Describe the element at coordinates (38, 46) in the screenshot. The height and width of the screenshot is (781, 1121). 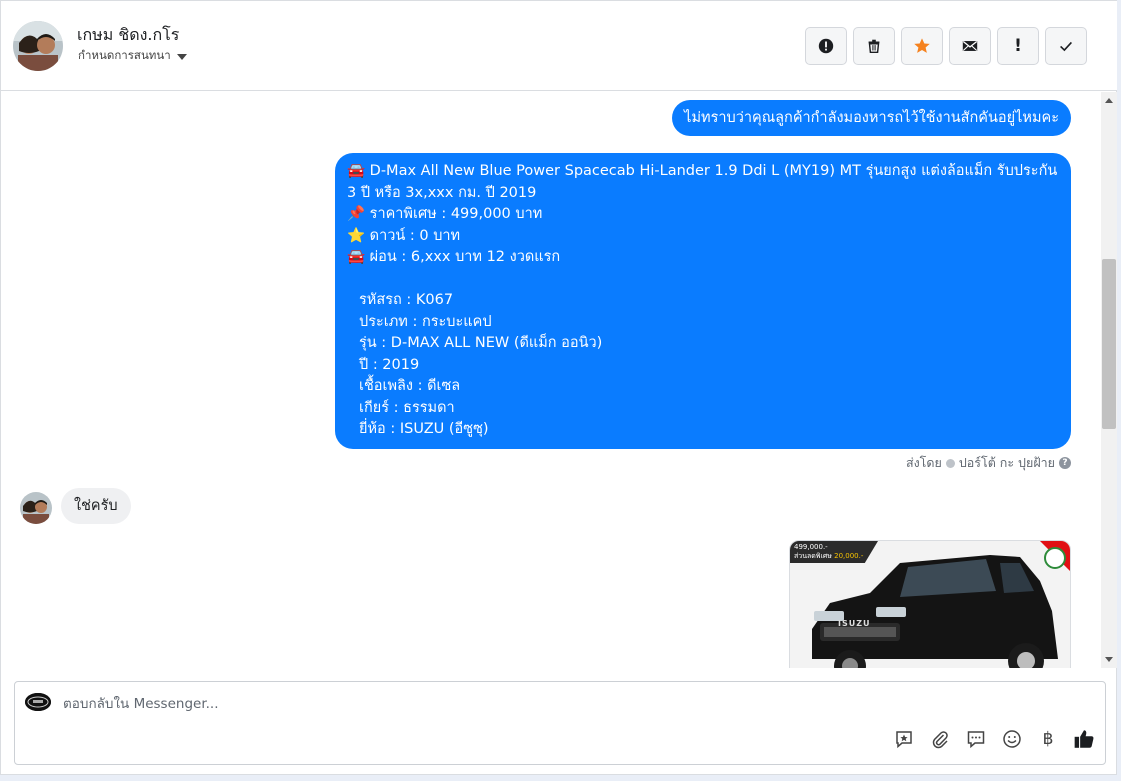
I see `contact-avatar` at that location.